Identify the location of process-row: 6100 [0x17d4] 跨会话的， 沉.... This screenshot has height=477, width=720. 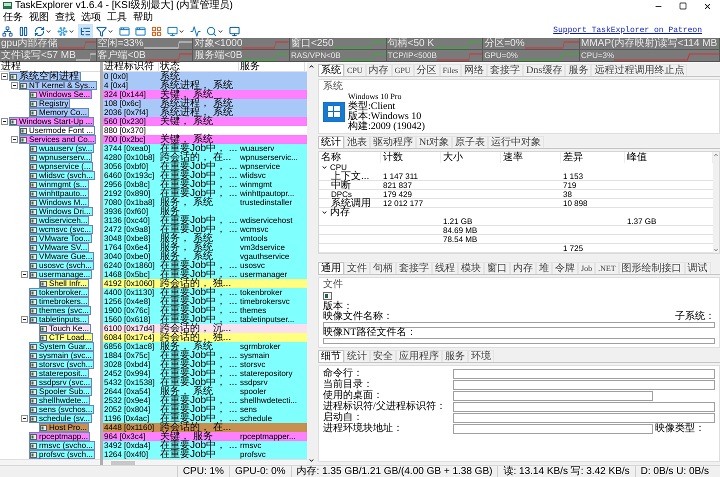
(205, 328).